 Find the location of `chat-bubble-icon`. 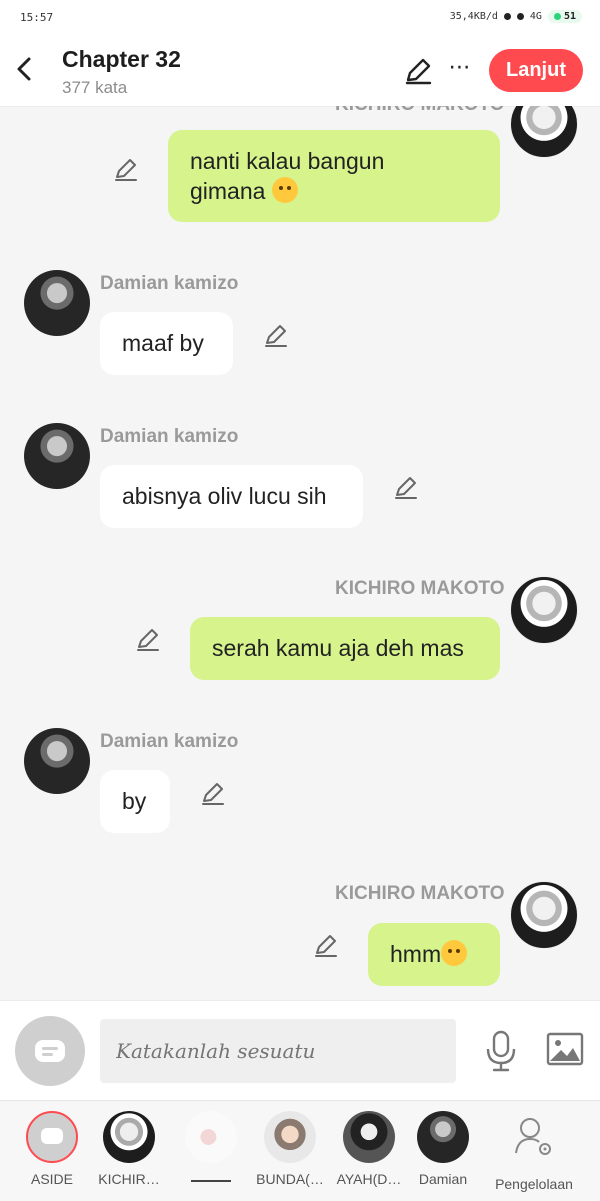

chat-bubble-icon is located at coordinates (50, 1051).